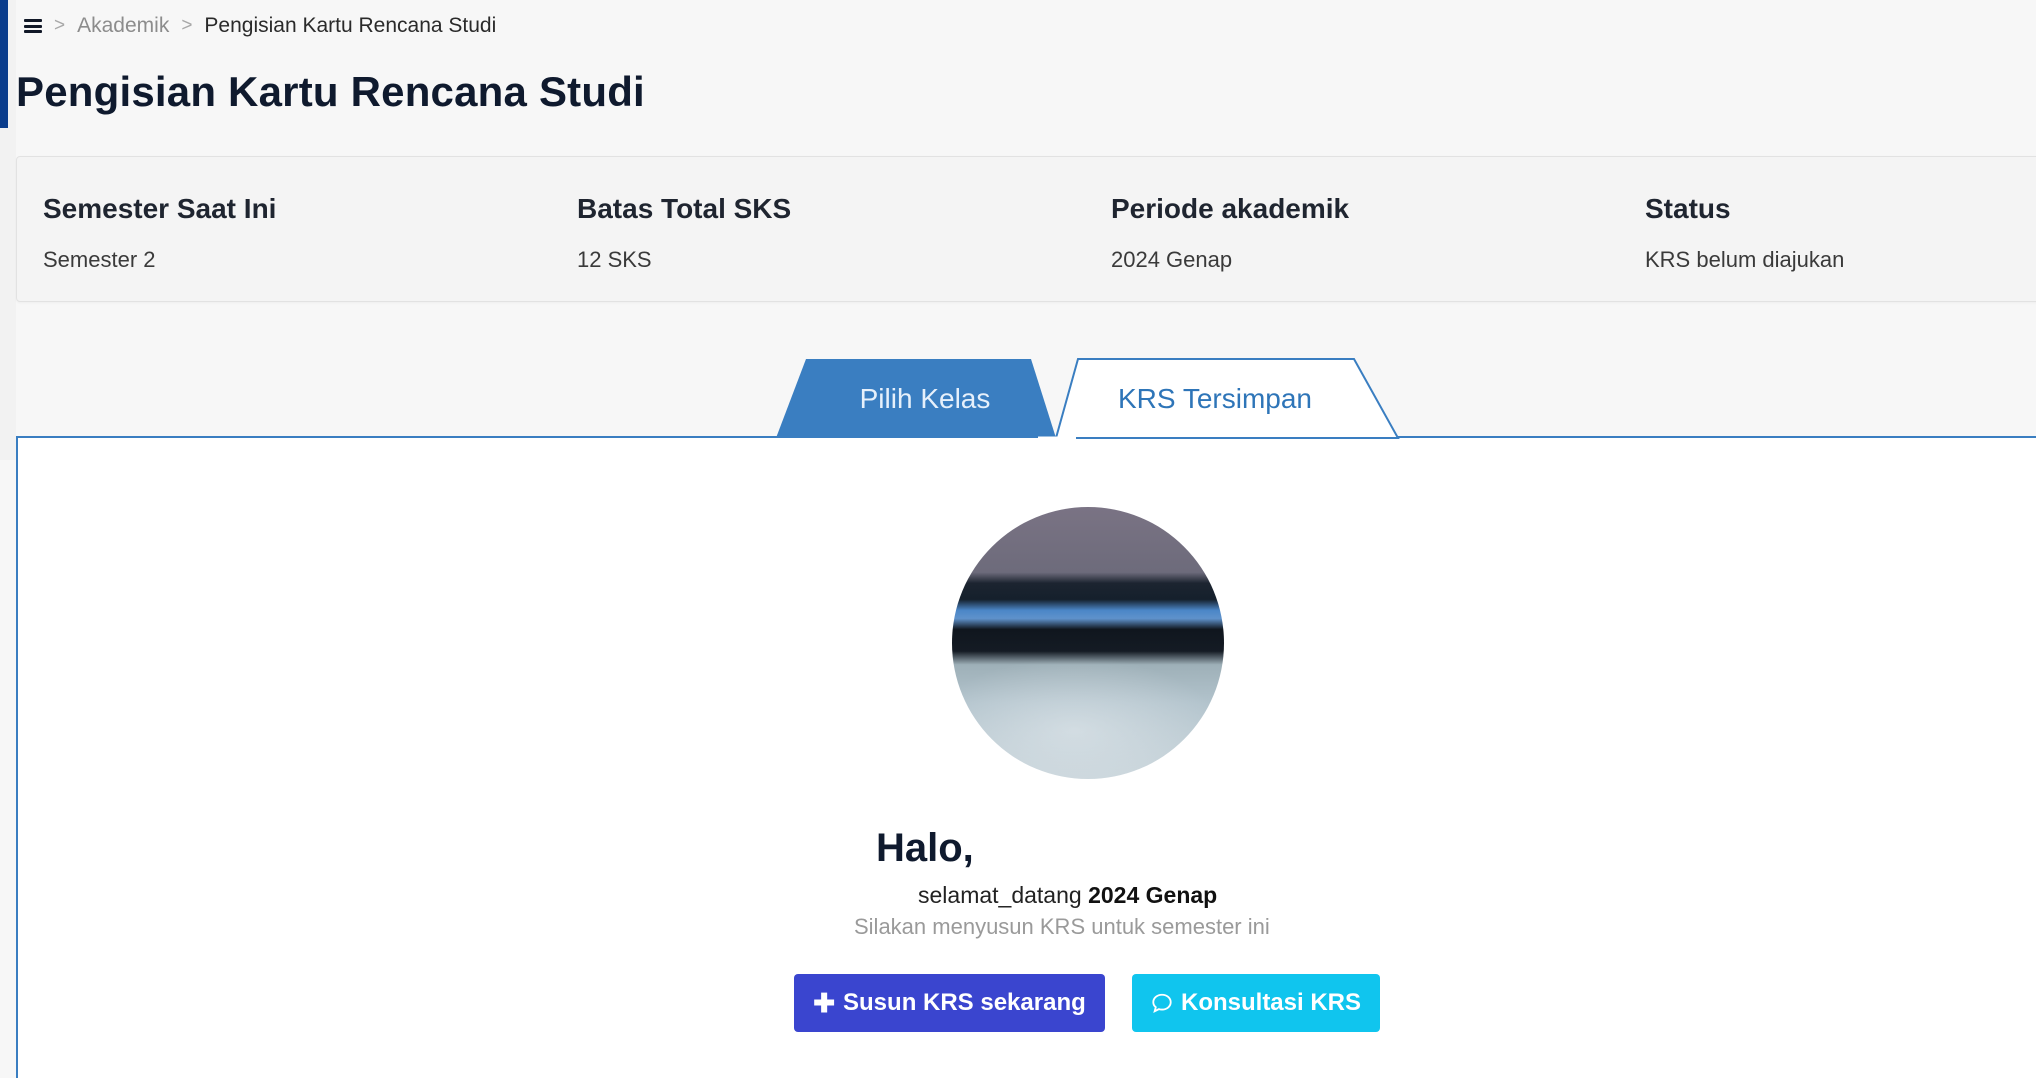 Image resolution: width=2036 pixels, height=1078 pixels. What do you see at coordinates (1153, 895) in the screenshot?
I see `welcome-period: 2024 Genap` at bounding box center [1153, 895].